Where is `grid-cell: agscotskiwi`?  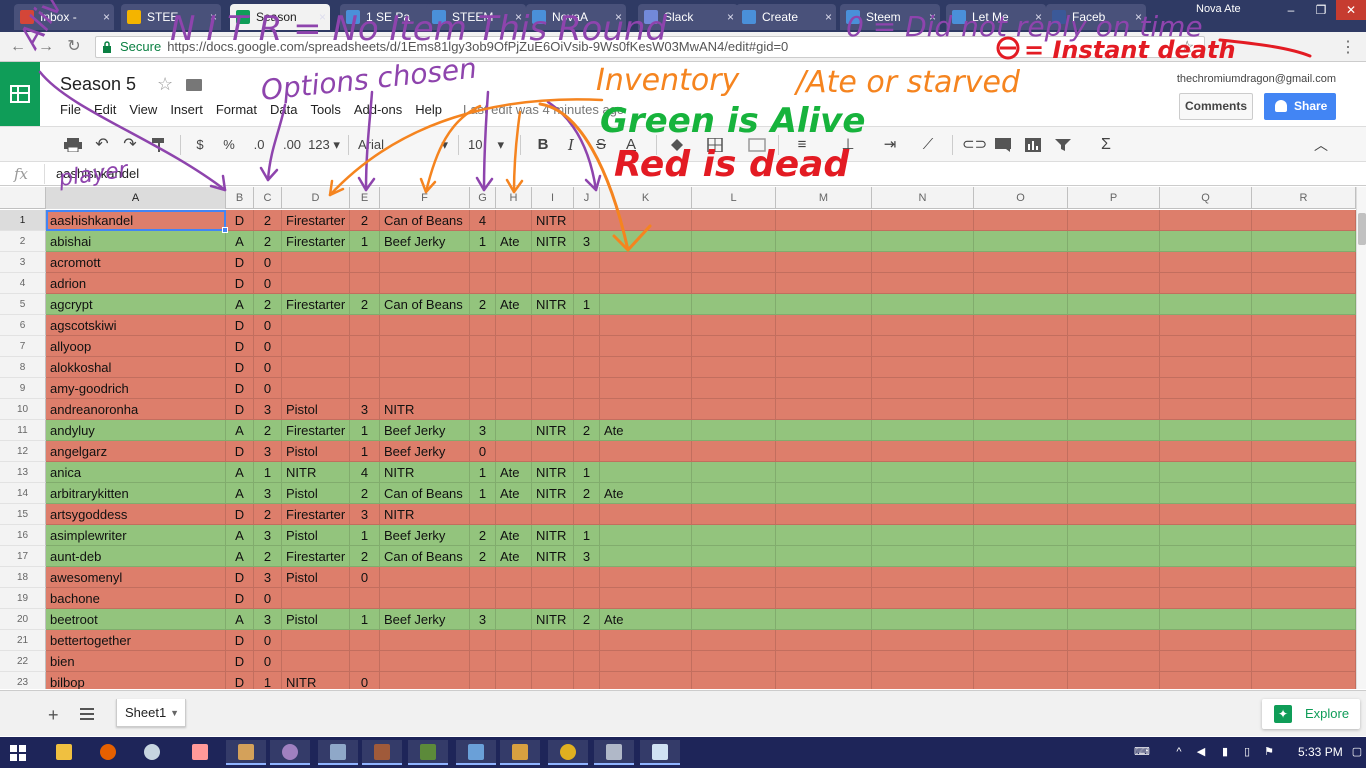 grid-cell: agscotskiwi is located at coordinates (136, 325).